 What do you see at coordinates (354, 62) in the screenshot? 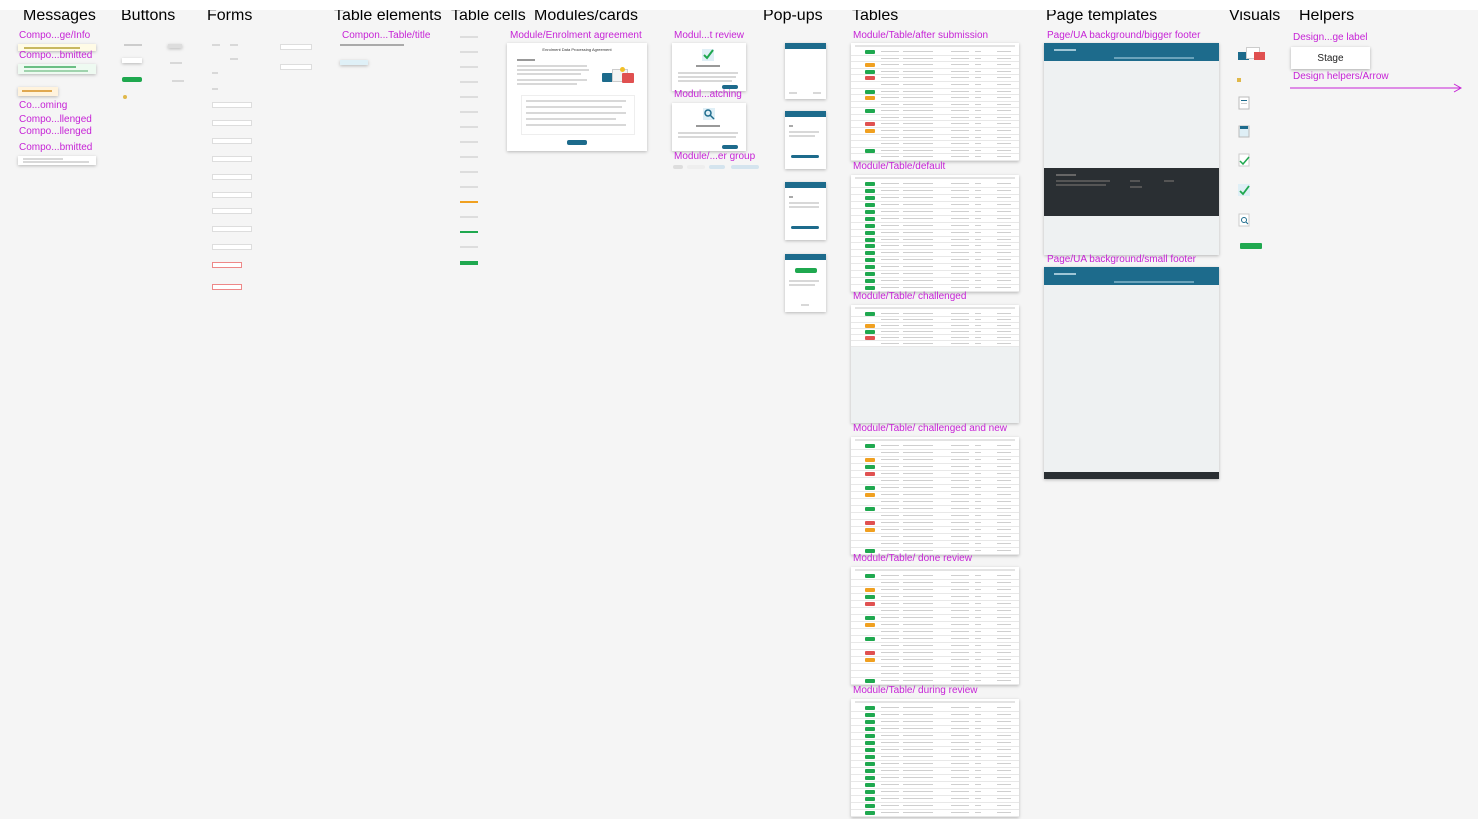
I see `table-filter-chip` at bounding box center [354, 62].